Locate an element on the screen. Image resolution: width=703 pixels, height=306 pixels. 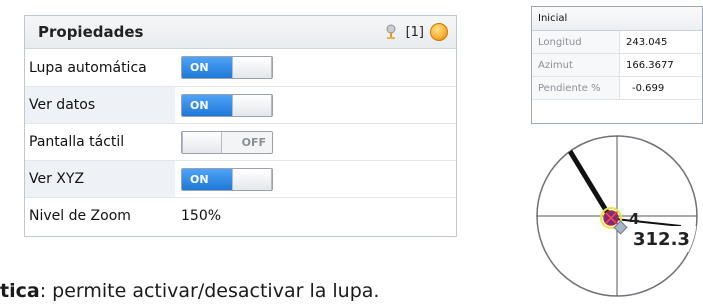
magnifier-graphic: 4 312.3 is located at coordinates (617, 216).